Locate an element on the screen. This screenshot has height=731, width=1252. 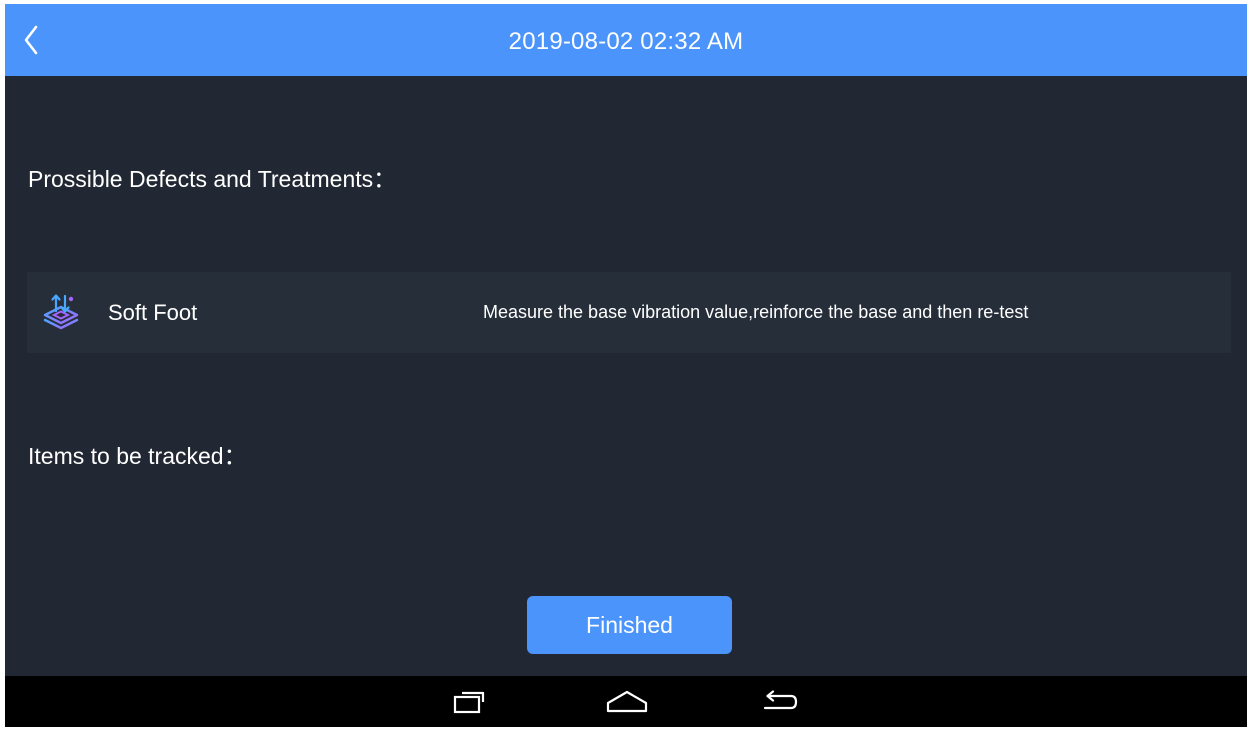
recents-button is located at coordinates (469, 702).